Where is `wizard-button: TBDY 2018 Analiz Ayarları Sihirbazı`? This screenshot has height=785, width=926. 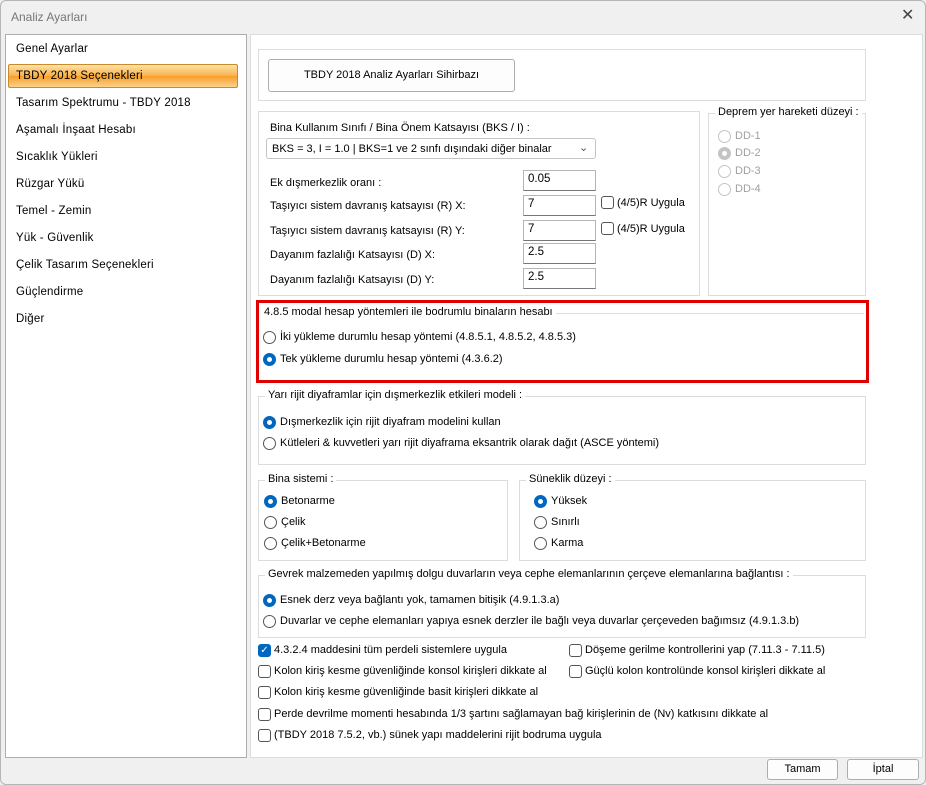
wizard-button: TBDY 2018 Analiz Ayarları Sihirbazı is located at coordinates (391, 75).